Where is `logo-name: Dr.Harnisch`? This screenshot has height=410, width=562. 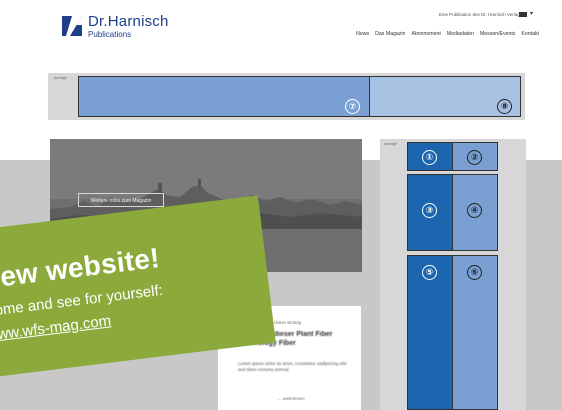 logo-name: Dr.Harnisch is located at coordinates (128, 21).